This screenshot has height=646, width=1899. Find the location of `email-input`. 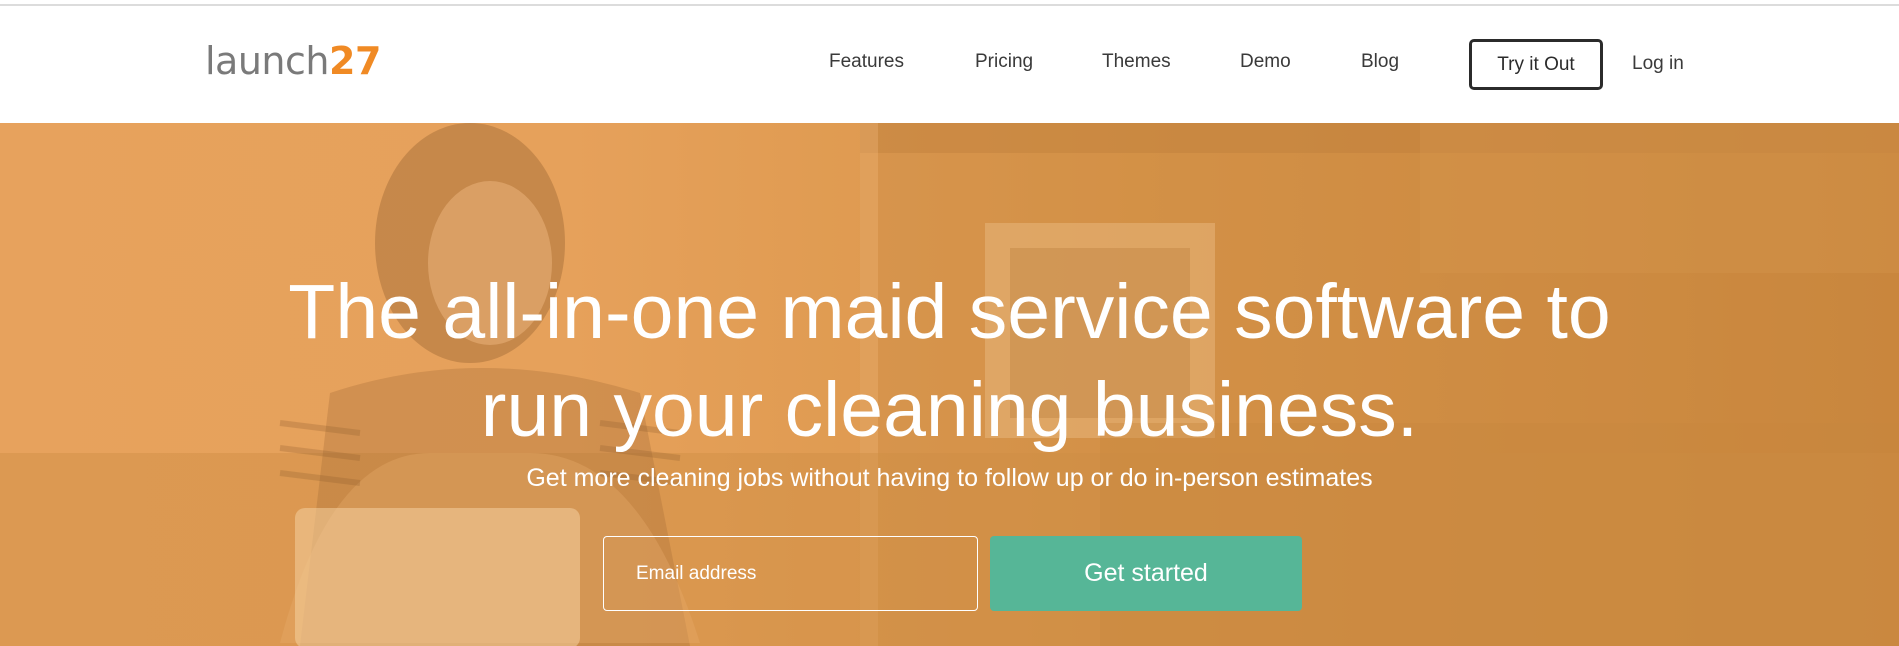

email-input is located at coordinates (790, 573).